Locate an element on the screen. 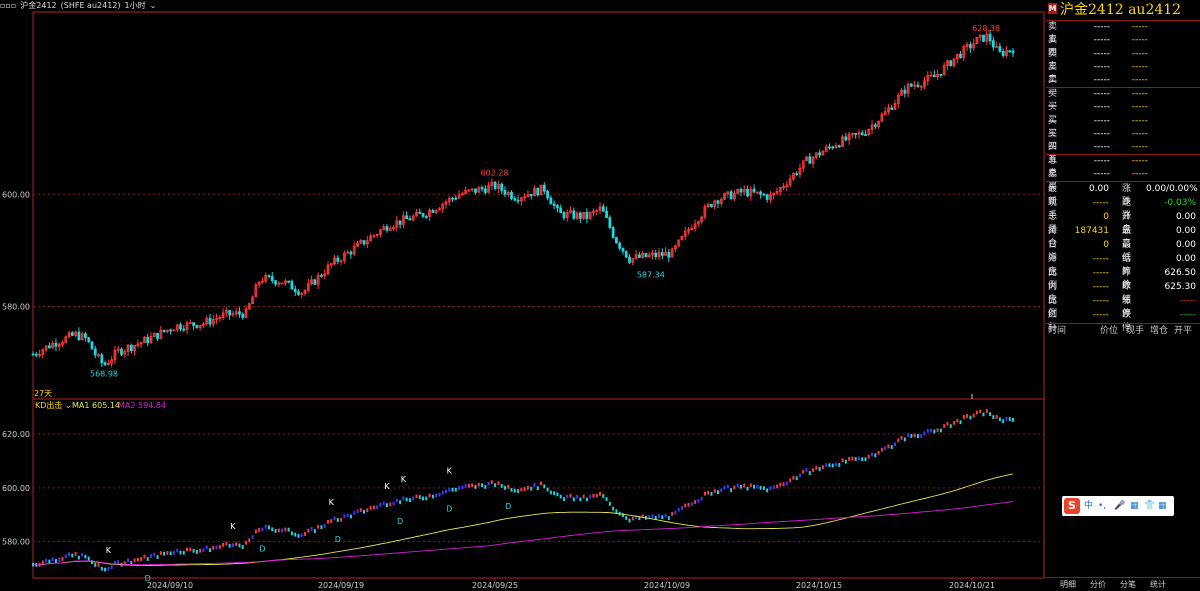 This screenshot has width=1200, height=591. ma2-legend: MA2 594.84 is located at coordinates (142, 405).